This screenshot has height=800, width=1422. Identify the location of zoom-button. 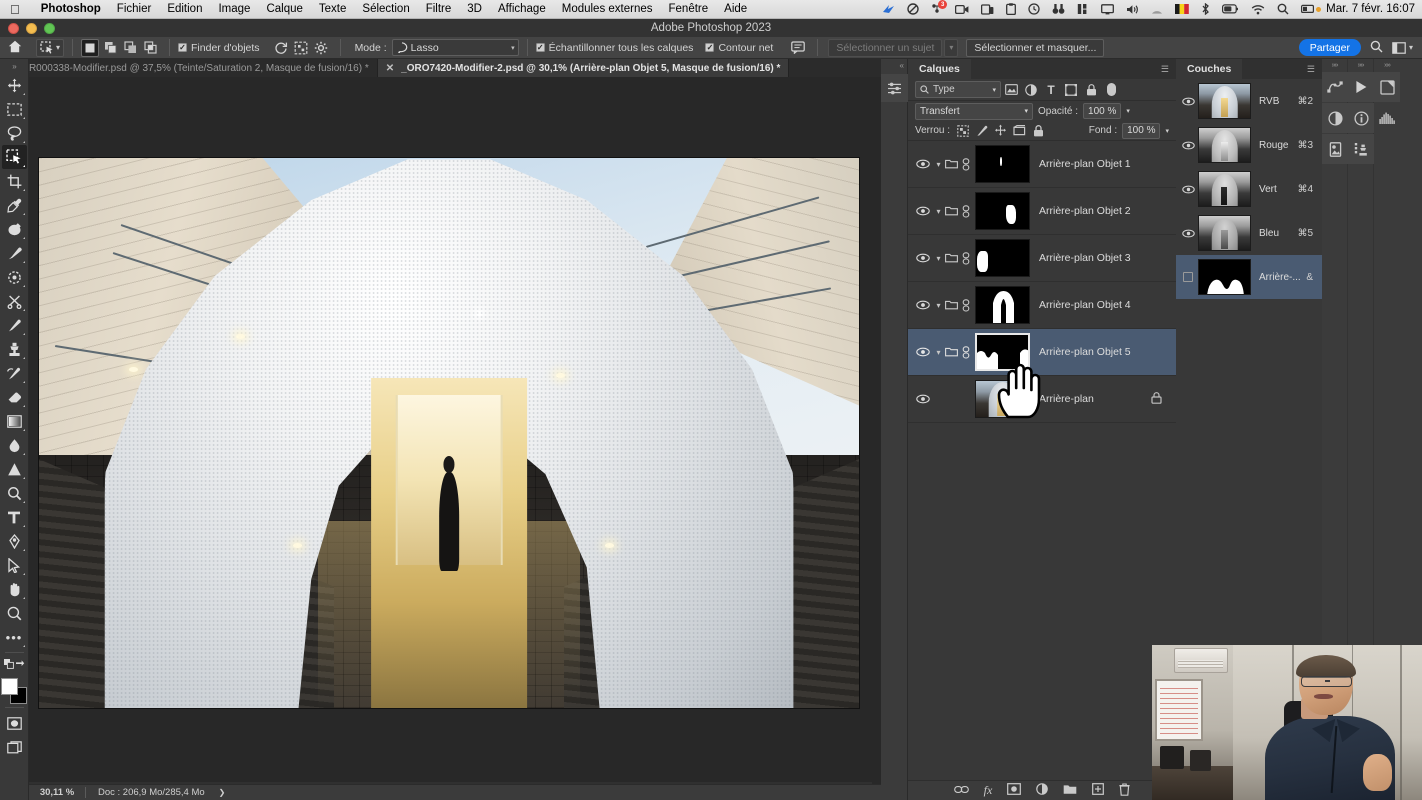
(49, 28).